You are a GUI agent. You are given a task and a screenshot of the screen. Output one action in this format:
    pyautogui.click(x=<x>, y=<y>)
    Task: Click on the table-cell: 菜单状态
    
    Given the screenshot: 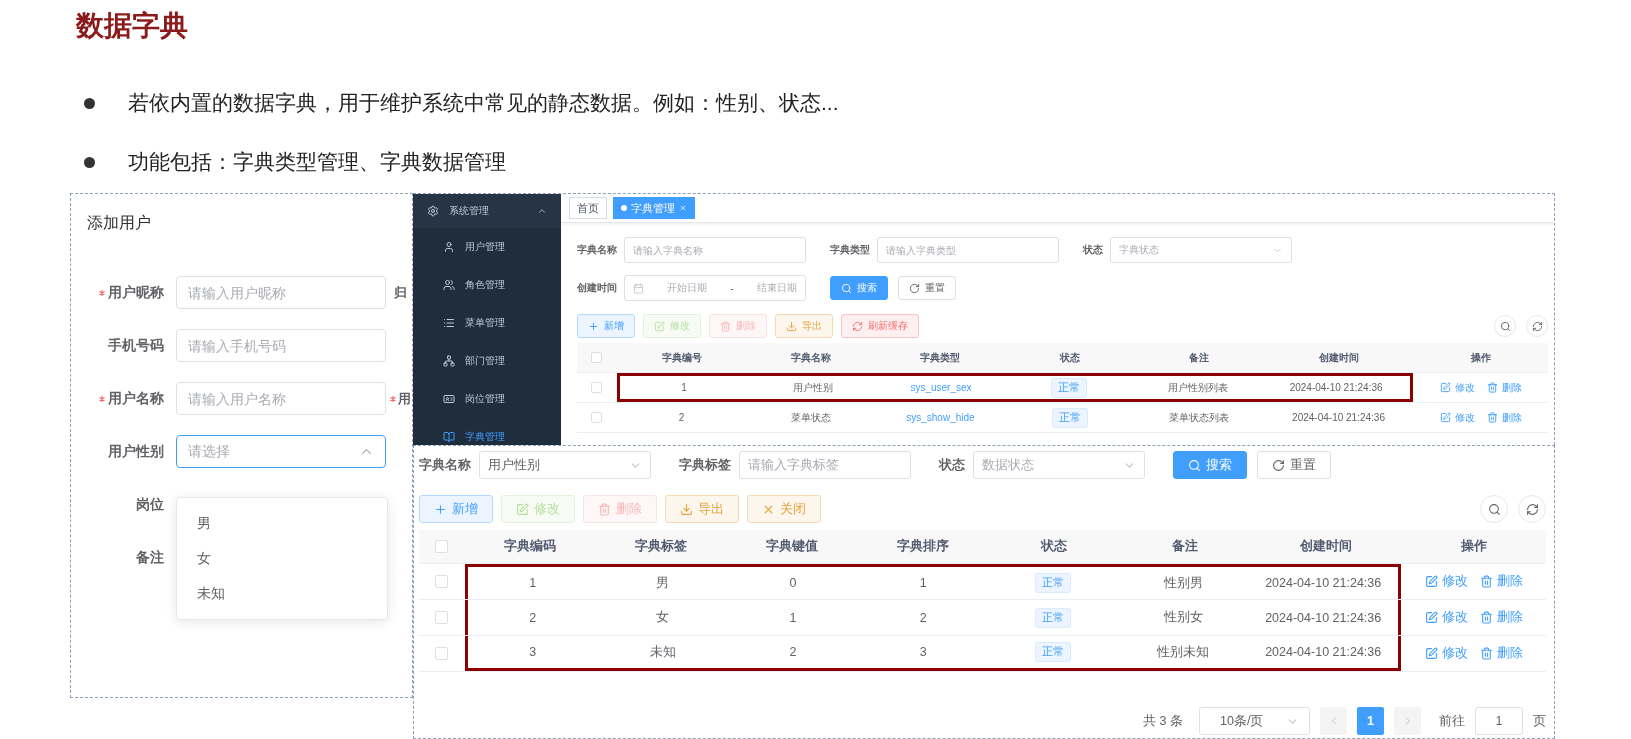 What is the action you would take?
    pyautogui.click(x=810, y=417)
    